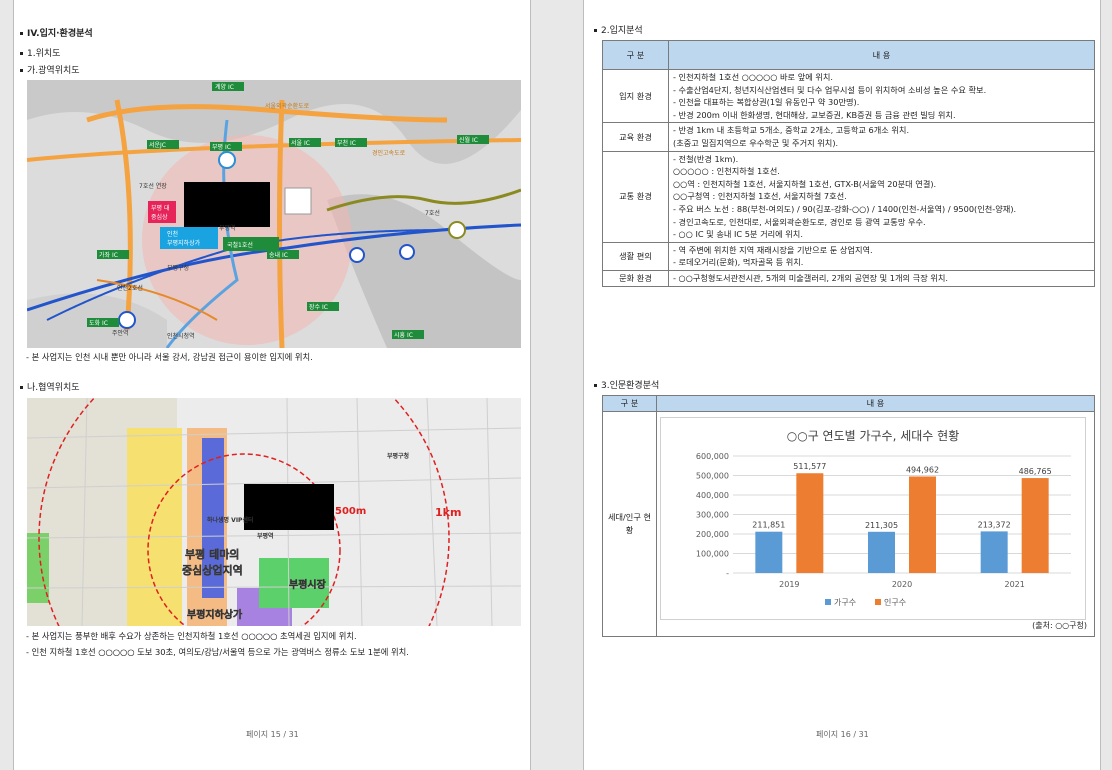 Image resolution: width=1112 pixels, height=770 pixels. What do you see at coordinates (1014, 584) in the screenshot?
I see `x-tick-label: 2021` at bounding box center [1014, 584].